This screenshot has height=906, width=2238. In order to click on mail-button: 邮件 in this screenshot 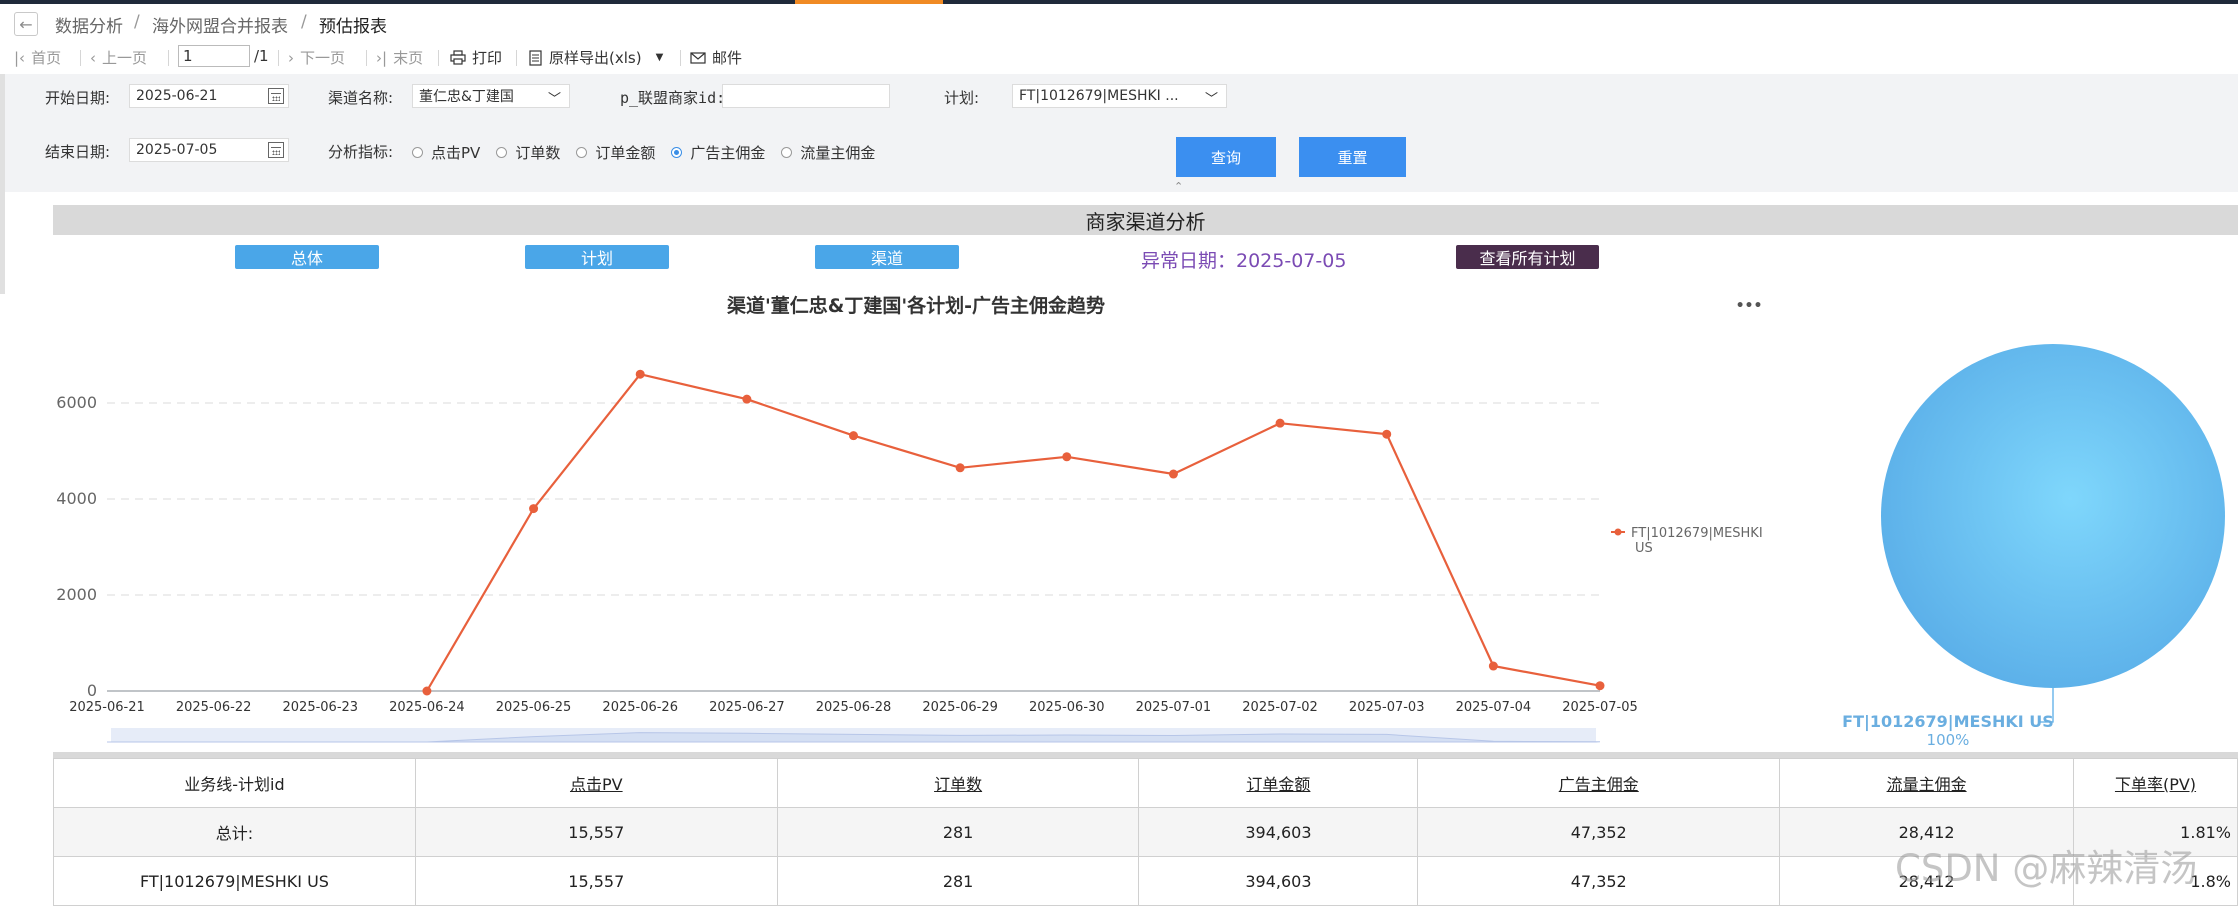, I will do `click(716, 57)`.